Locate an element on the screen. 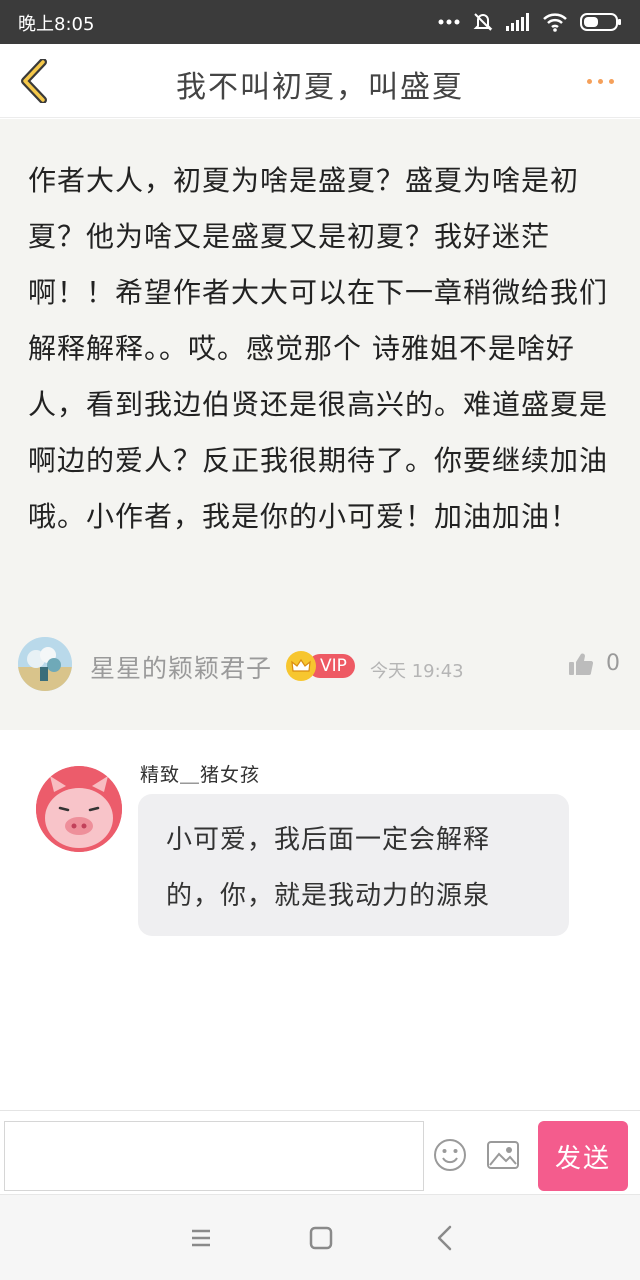  page-title: 我不叫初夏，叫盛夏 is located at coordinates (320, 87).